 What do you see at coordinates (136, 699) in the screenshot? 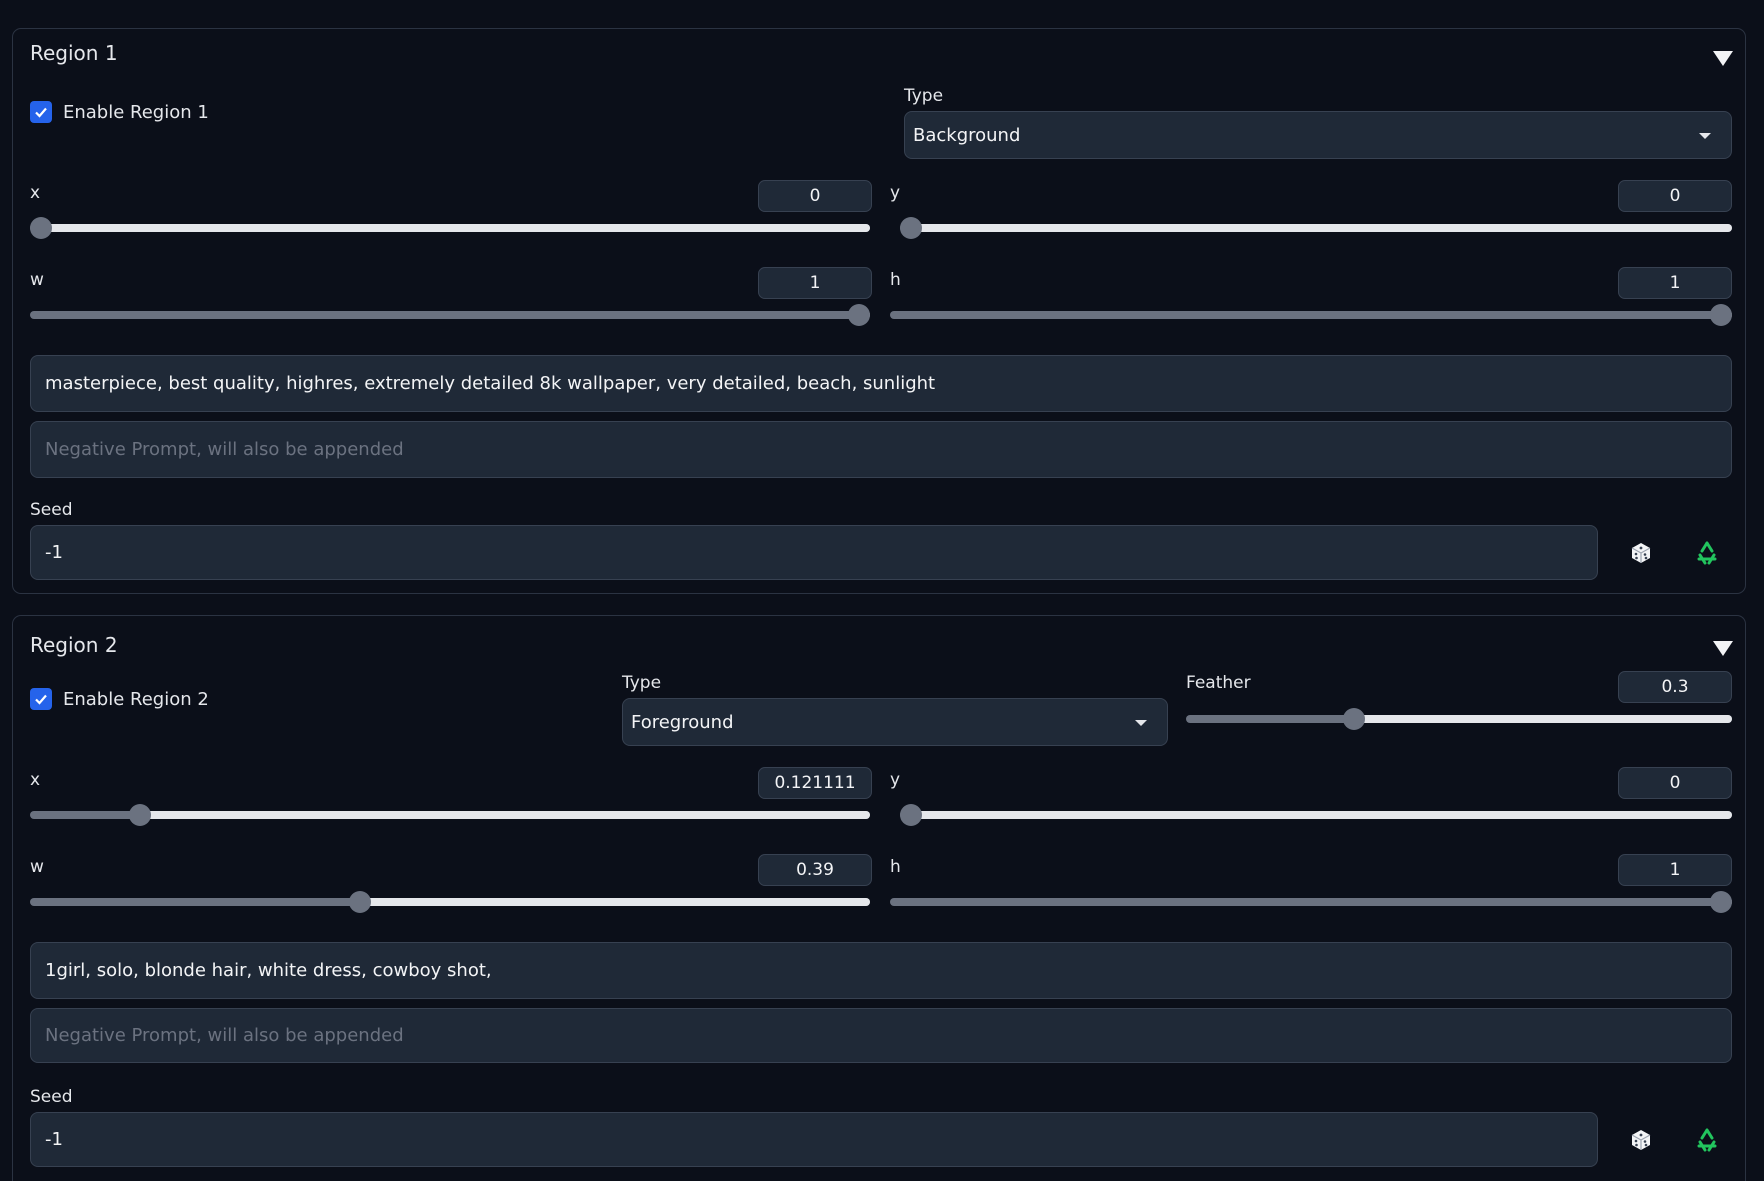
I see `enable-region-2-label: Enable Region 2` at bounding box center [136, 699].